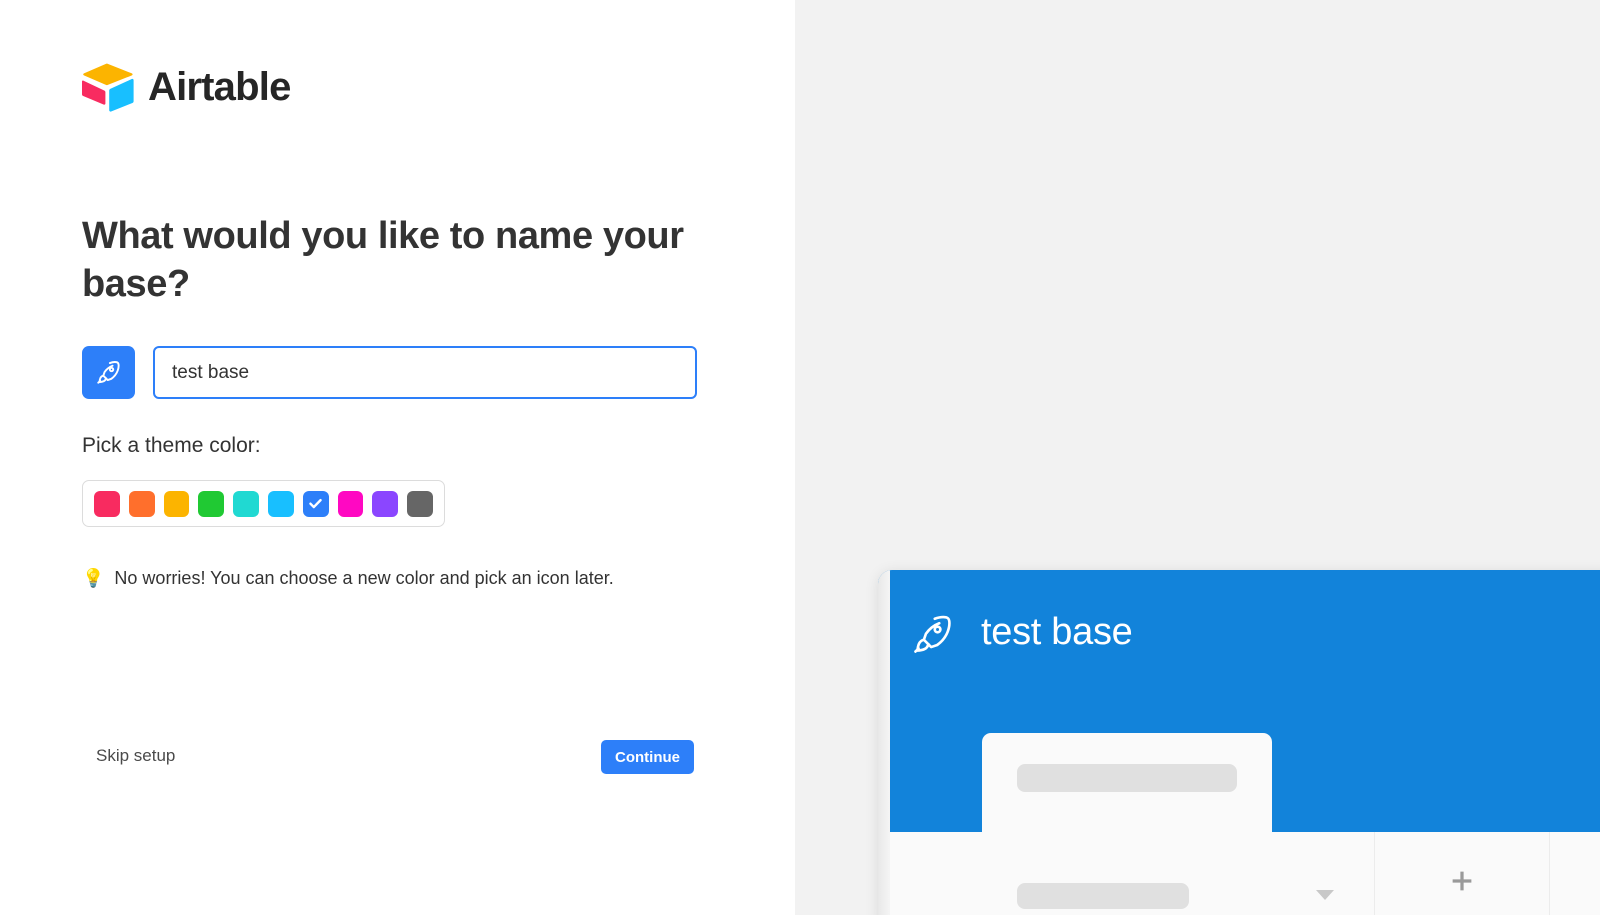 The image size is (1600, 915). Describe the element at coordinates (171, 445) in the screenshot. I see `theme-color-label: Pick a theme color:` at that location.